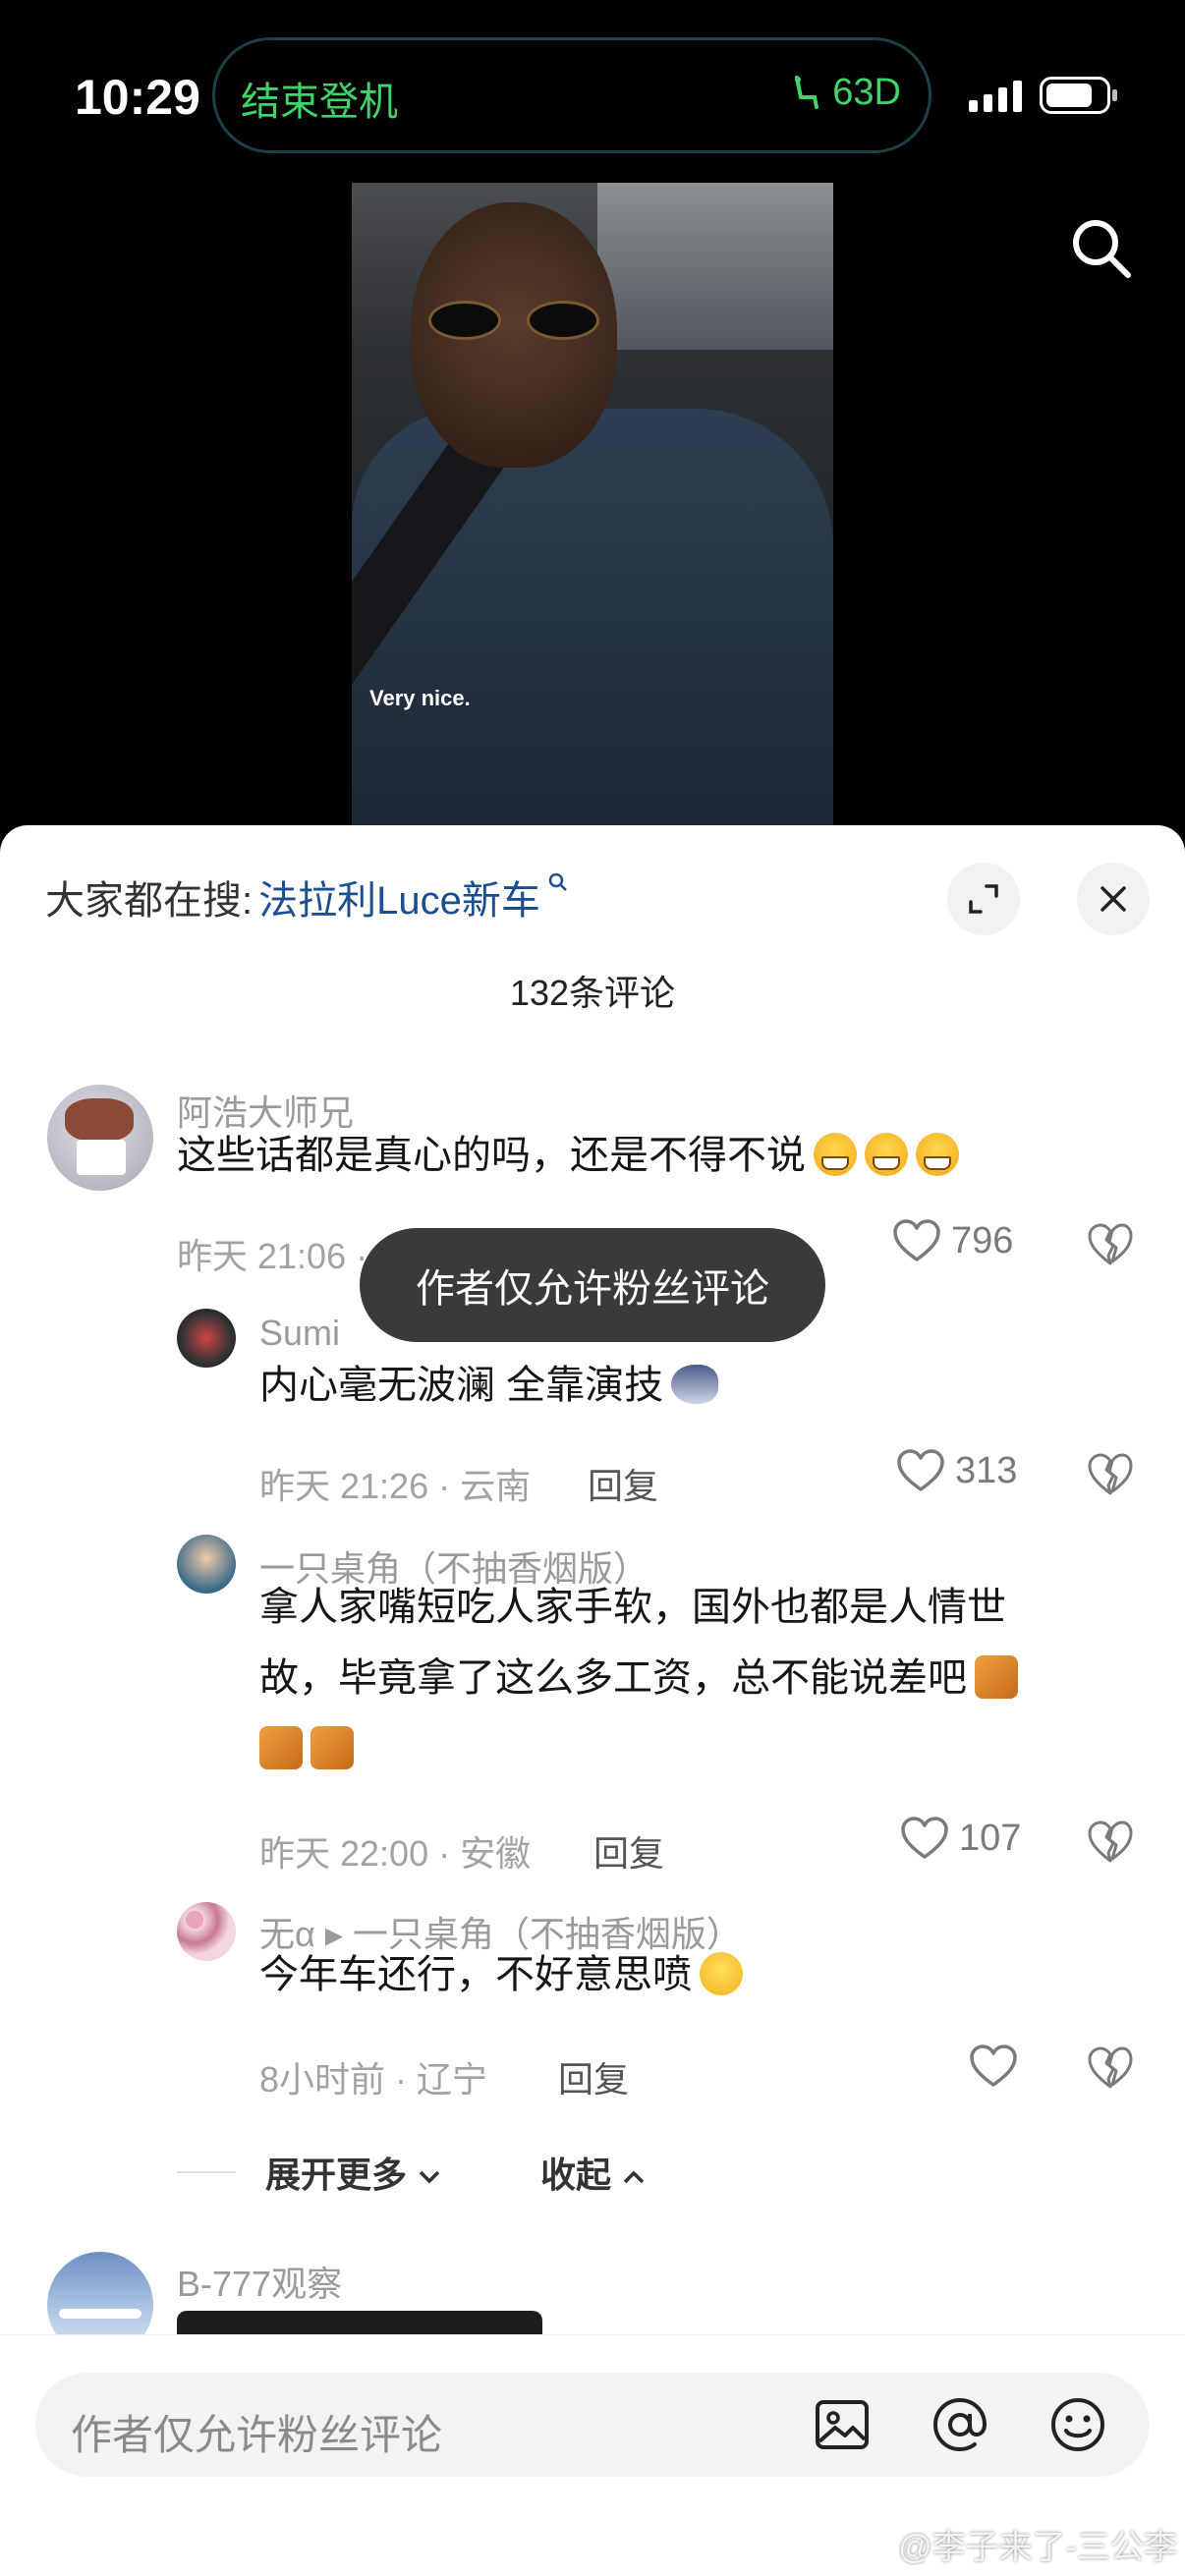  Describe the element at coordinates (517, 322) in the screenshot. I see `sunglasses` at that location.